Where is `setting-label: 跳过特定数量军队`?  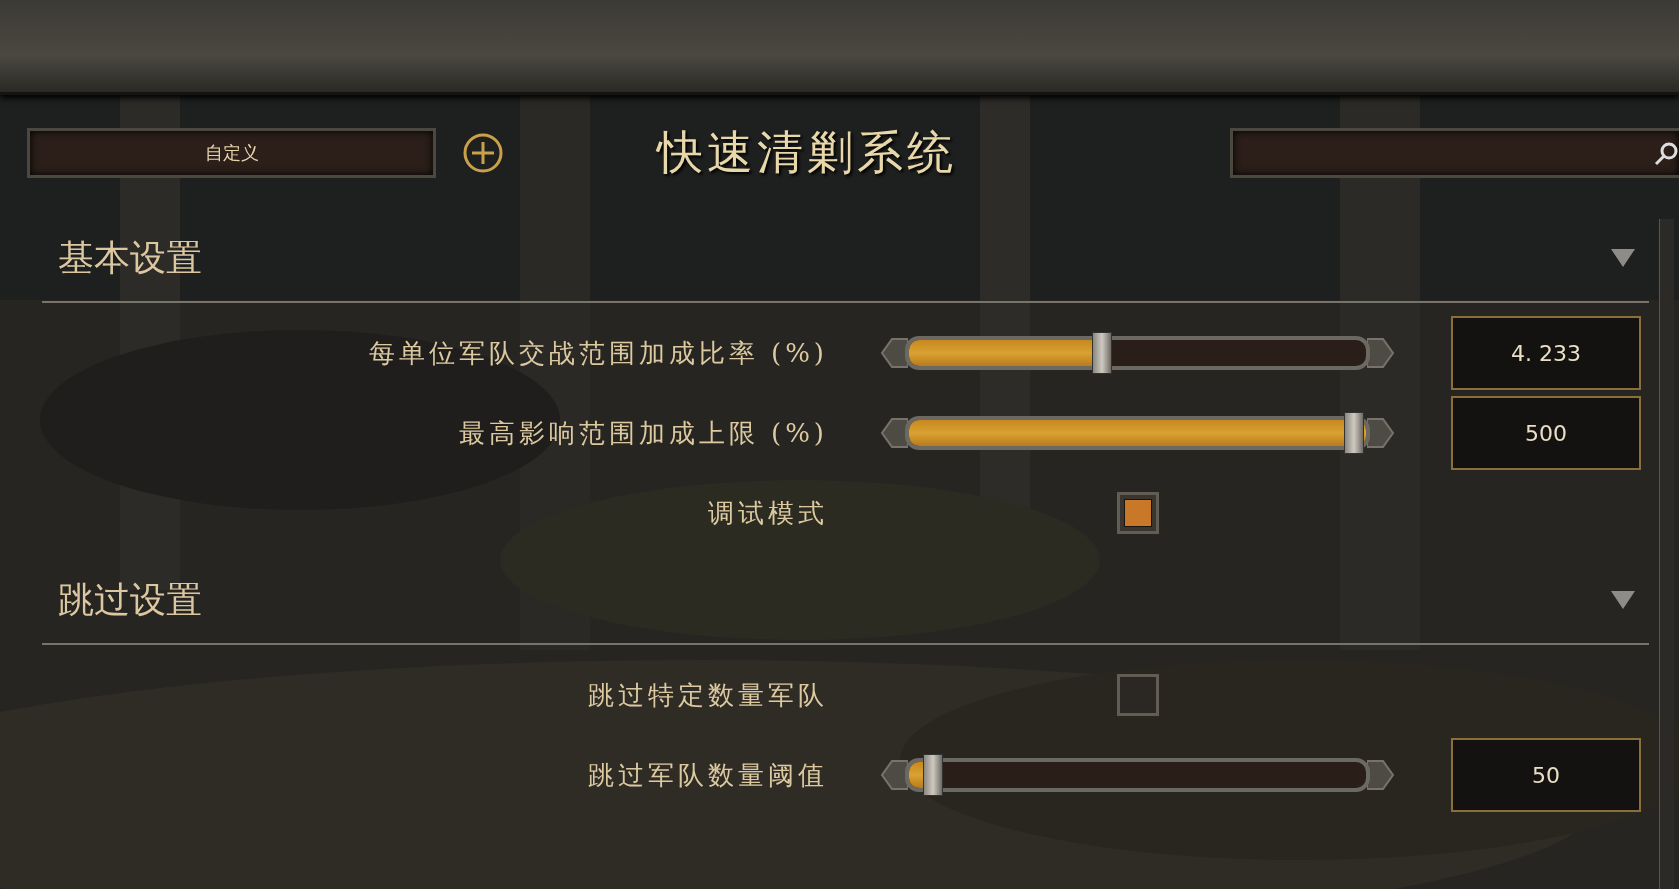 setting-label: 跳过特定数量军队 is located at coordinates (707, 695).